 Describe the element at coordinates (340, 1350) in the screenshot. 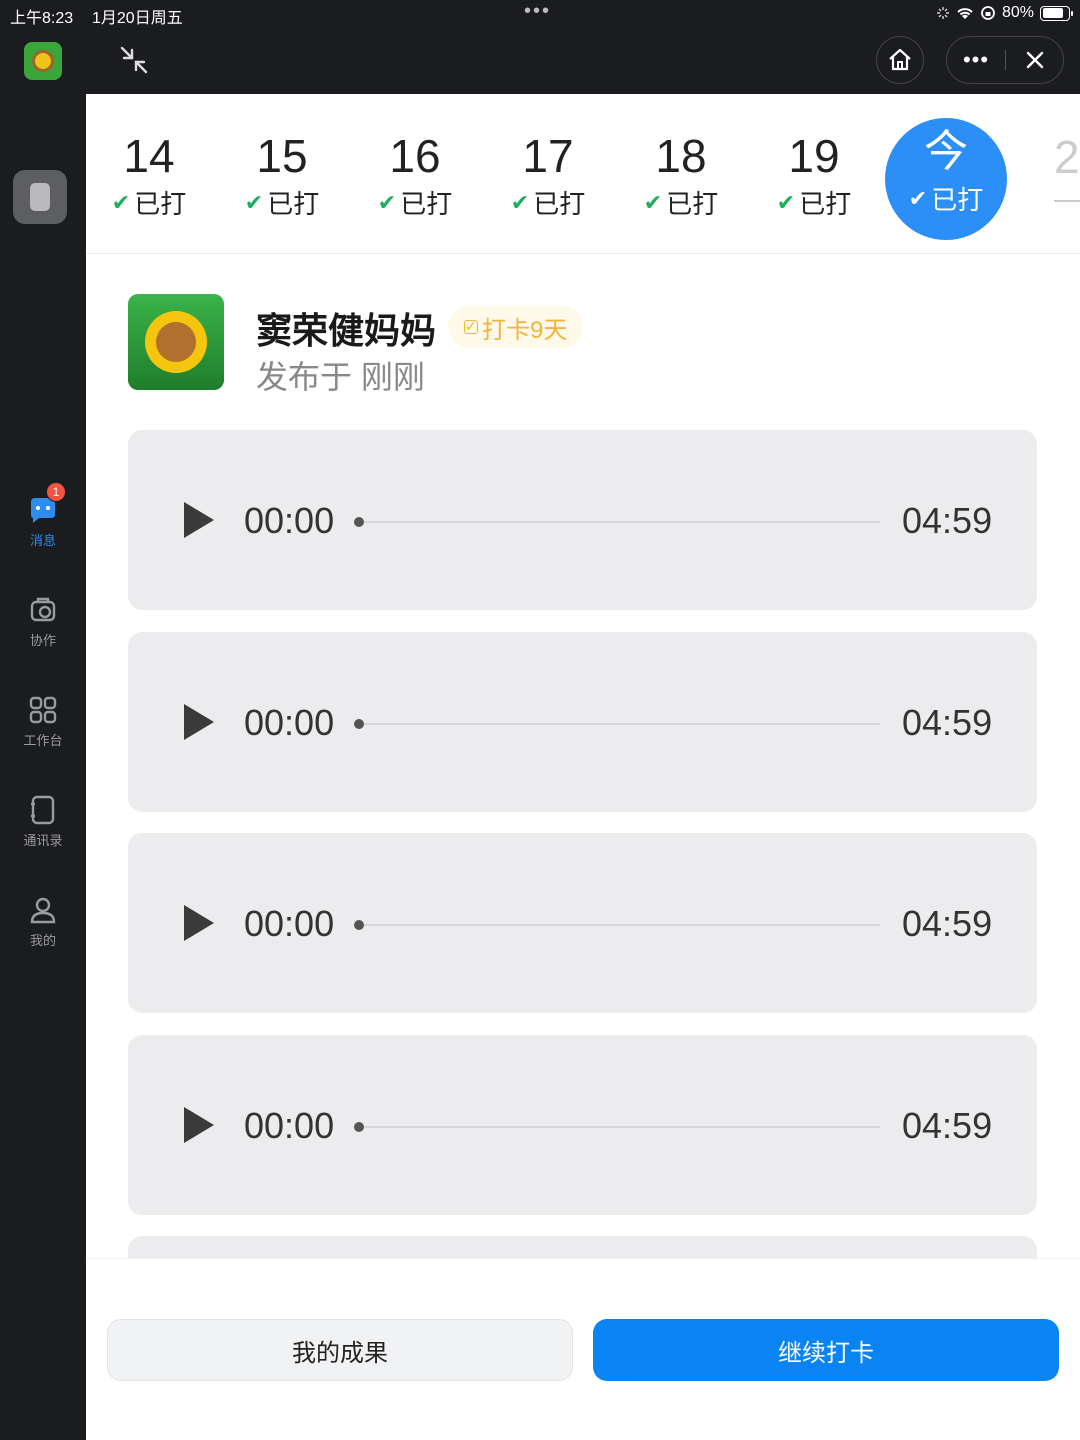

I see `my-results-button: 我的成果` at that location.